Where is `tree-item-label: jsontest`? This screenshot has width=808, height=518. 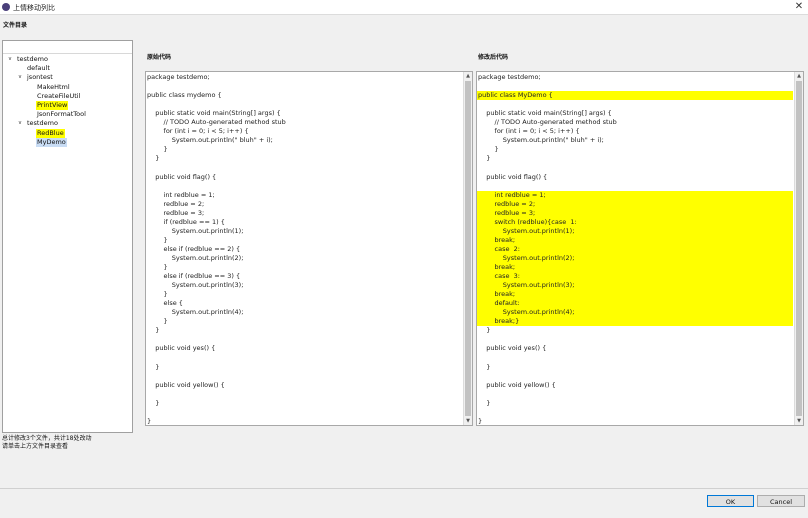
tree-item-label: jsontest is located at coordinates (40, 77).